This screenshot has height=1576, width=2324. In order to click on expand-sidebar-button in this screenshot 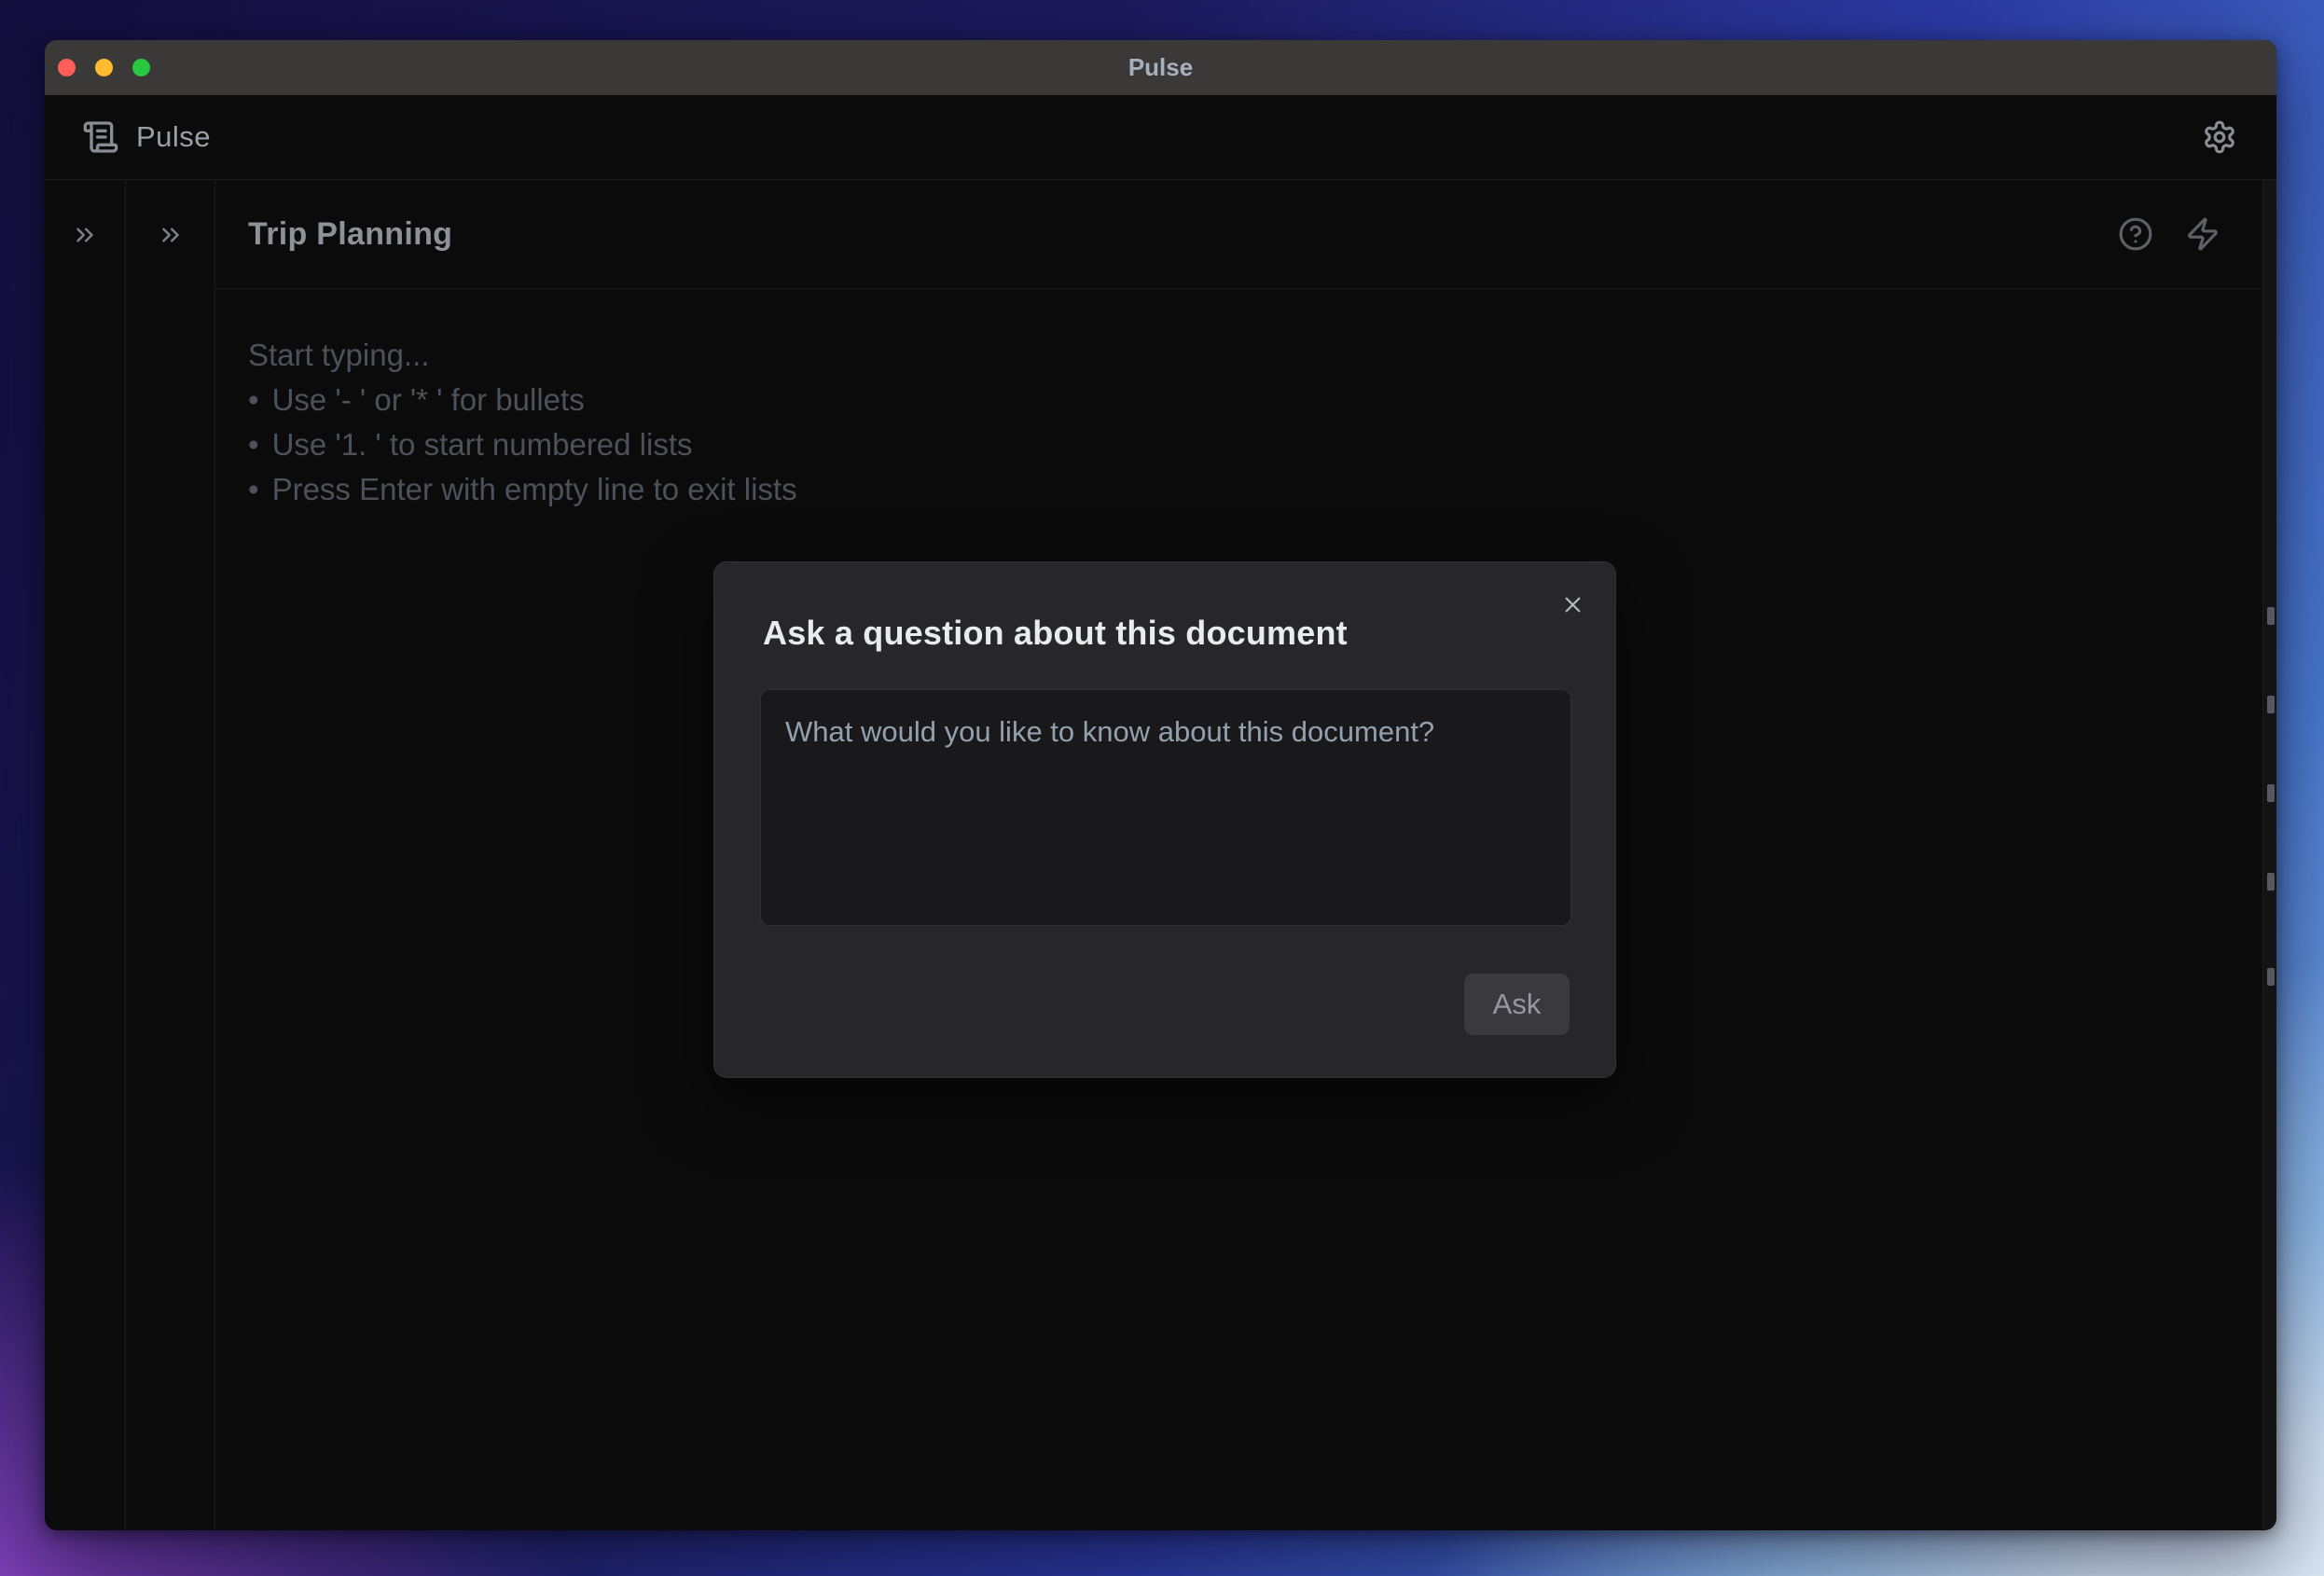, I will do `click(85, 235)`.